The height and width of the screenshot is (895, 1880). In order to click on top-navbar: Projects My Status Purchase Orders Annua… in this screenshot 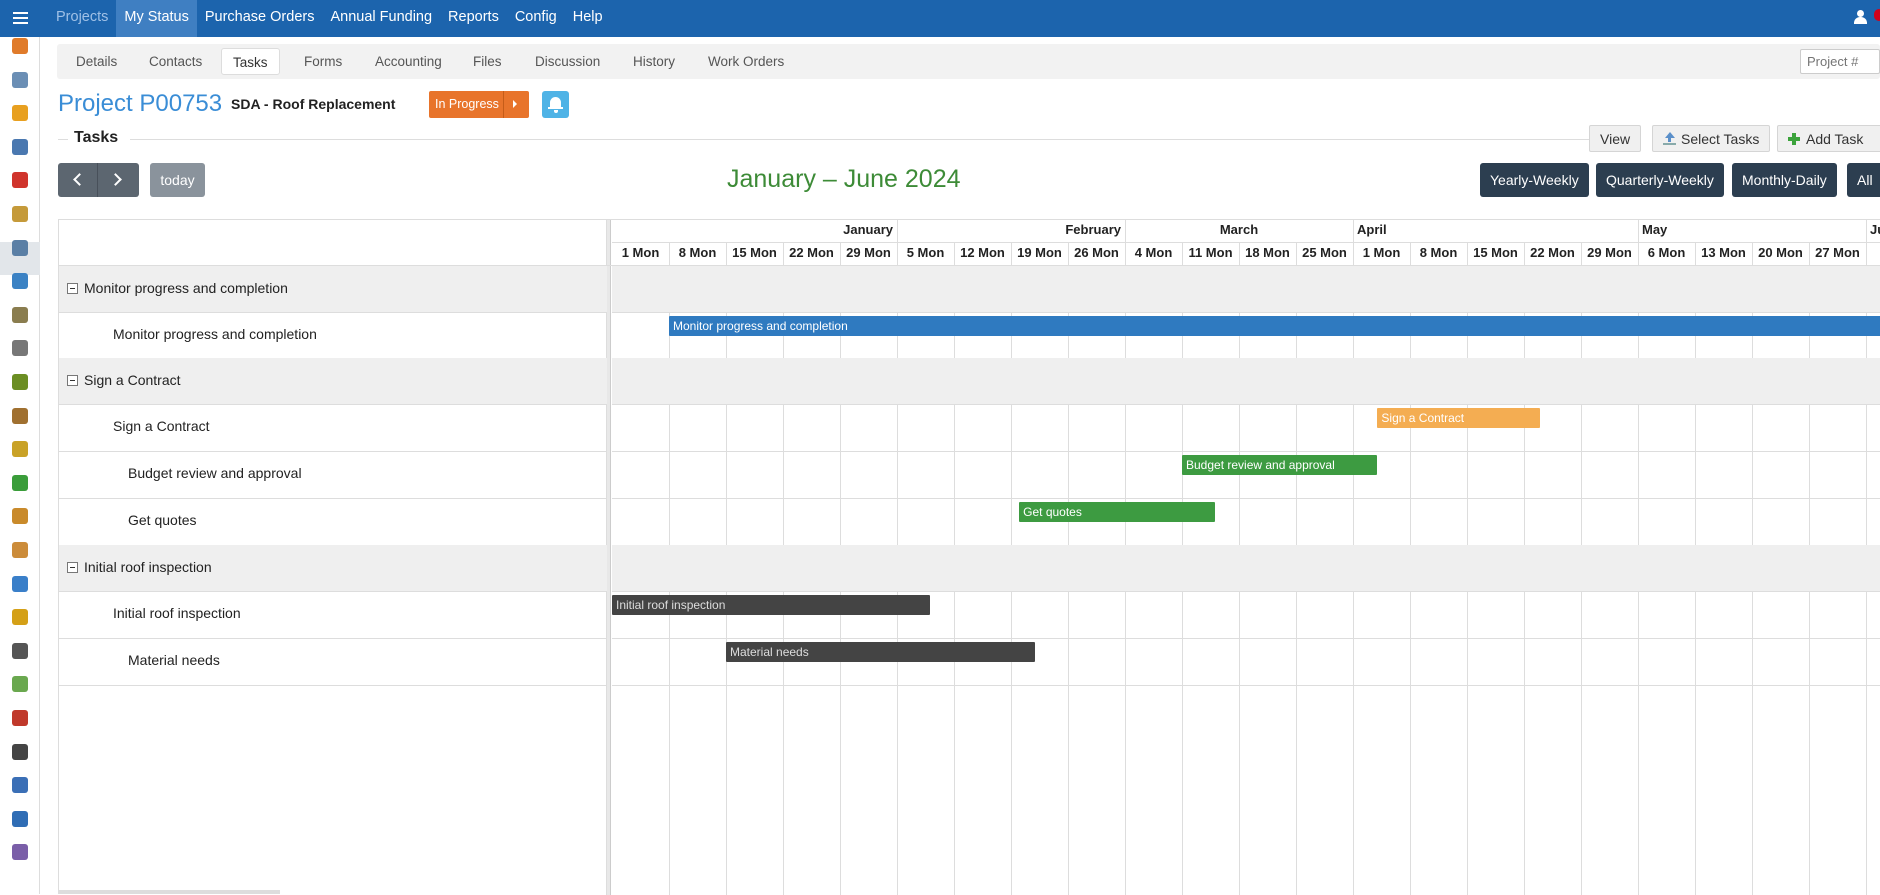, I will do `click(940, 18)`.